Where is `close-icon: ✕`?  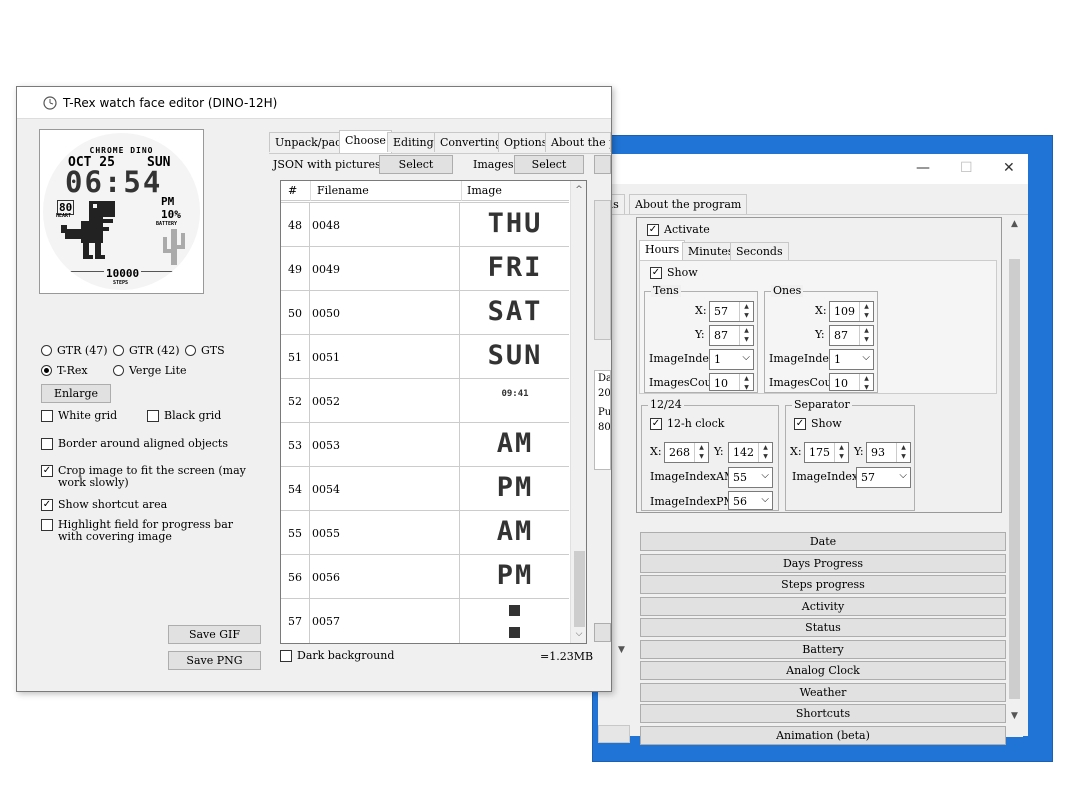 close-icon: ✕ is located at coordinates (1009, 168).